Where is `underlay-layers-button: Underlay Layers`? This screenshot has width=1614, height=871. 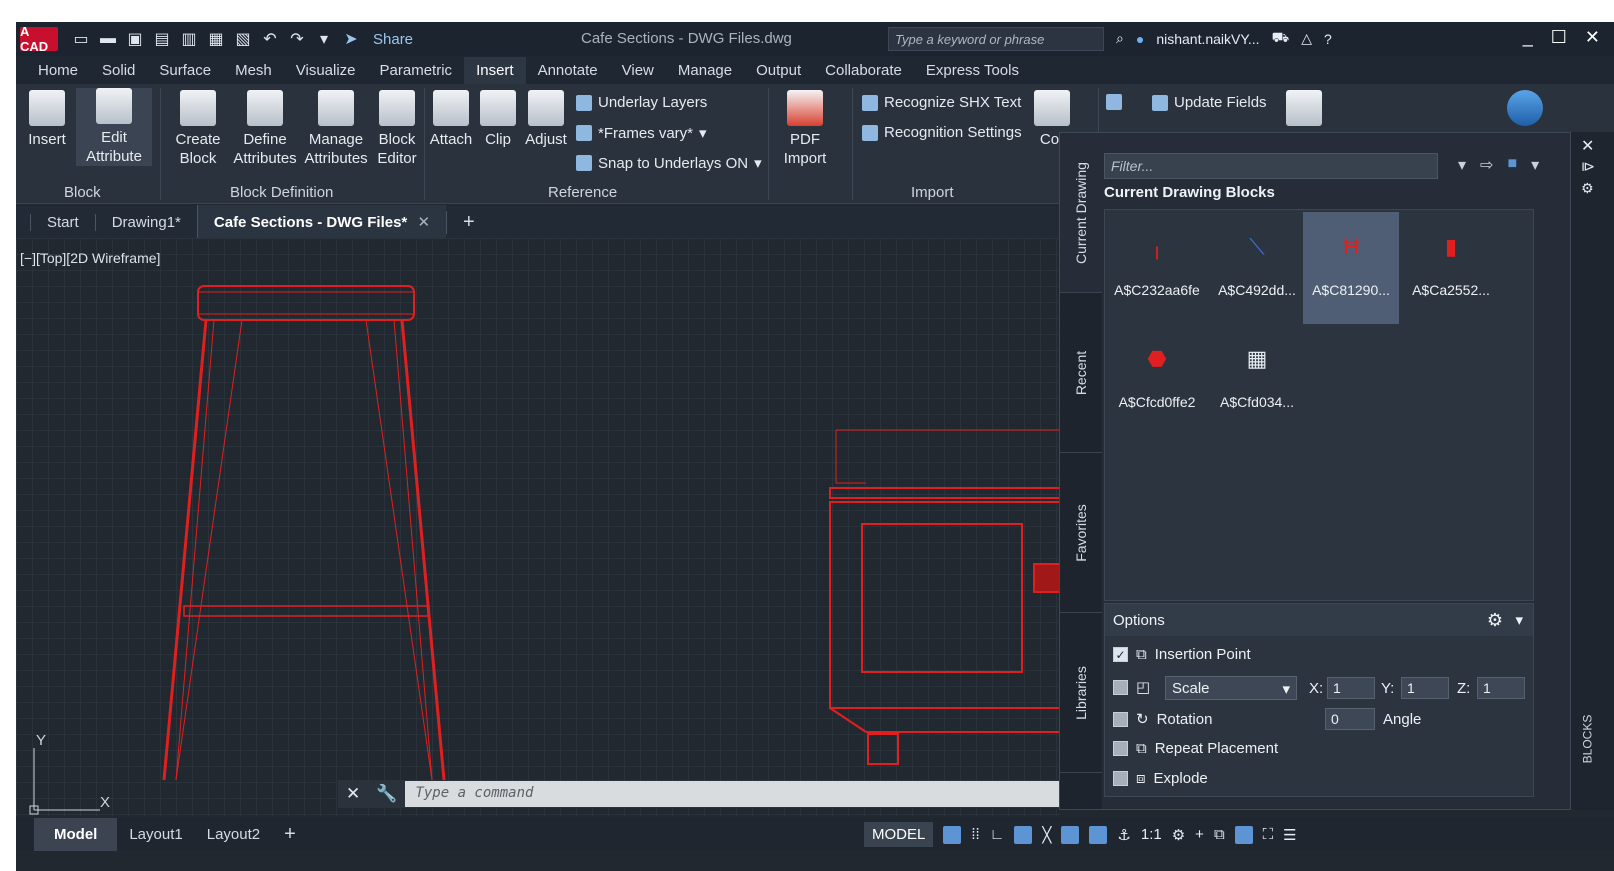 underlay-layers-button: Underlay Layers is located at coordinates (641, 102).